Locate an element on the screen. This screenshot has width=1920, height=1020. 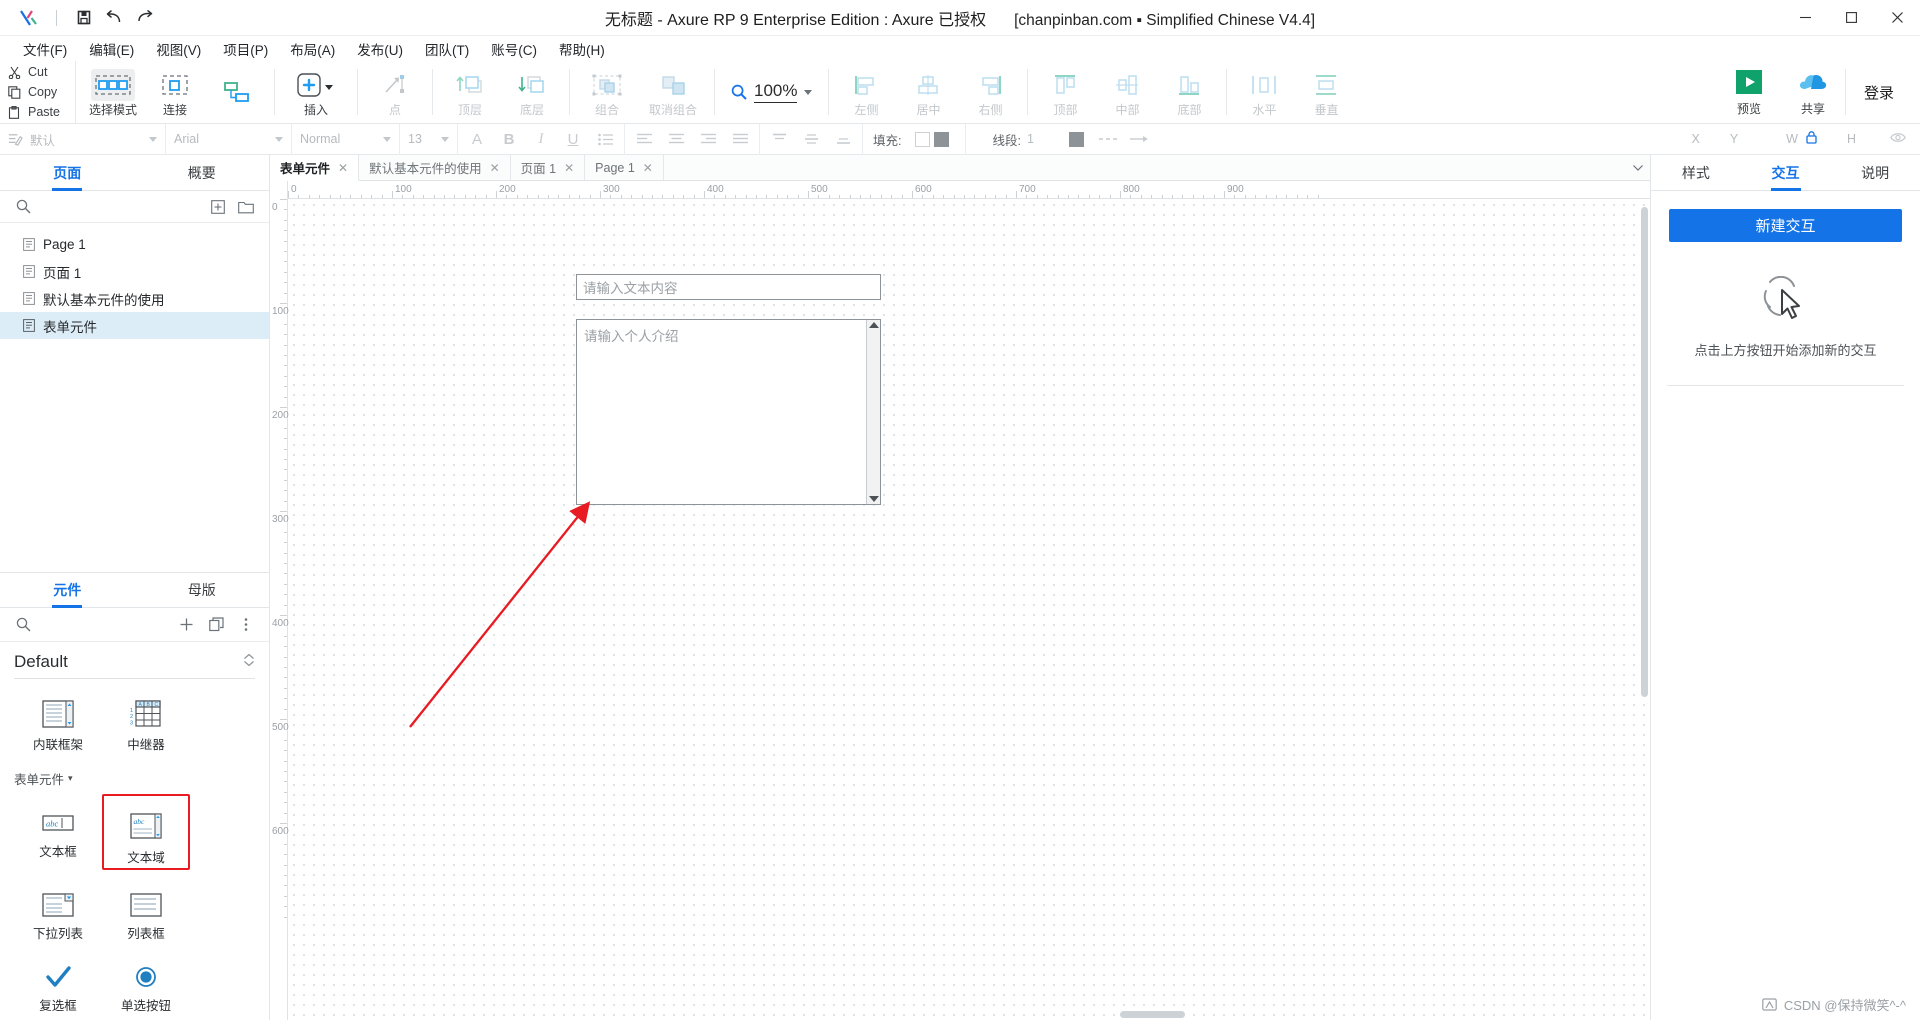
font-selector: Arial is located at coordinates (229, 139).